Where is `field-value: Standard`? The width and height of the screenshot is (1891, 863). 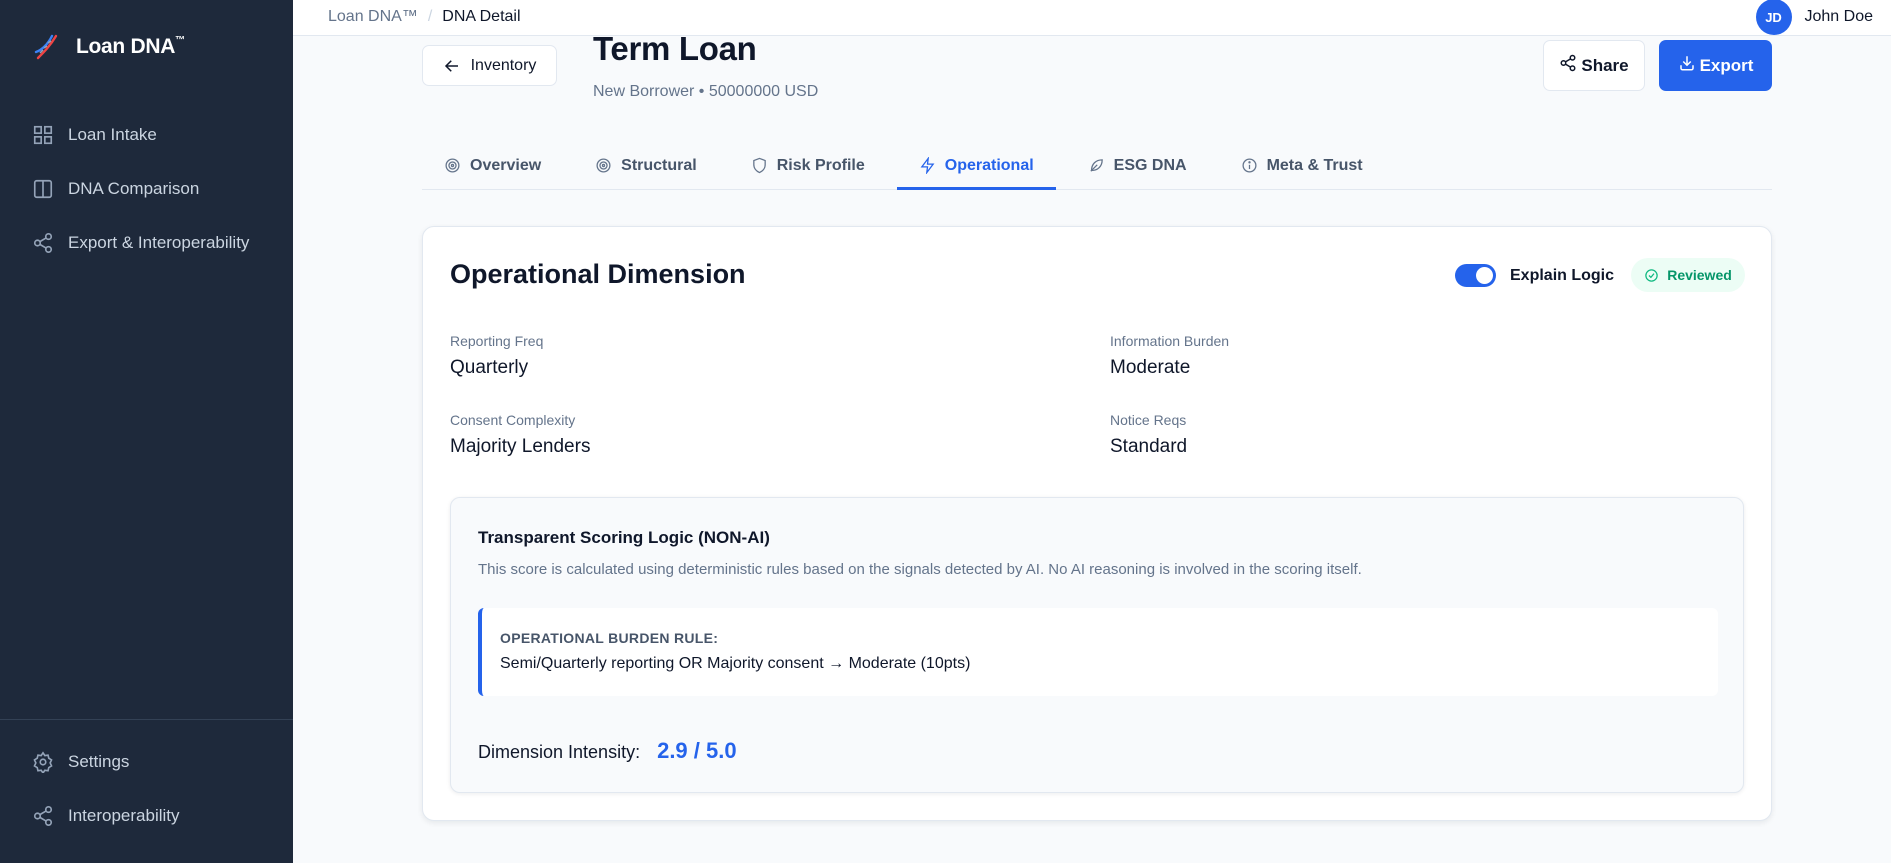
field-value: Standard is located at coordinates (1149, 446).